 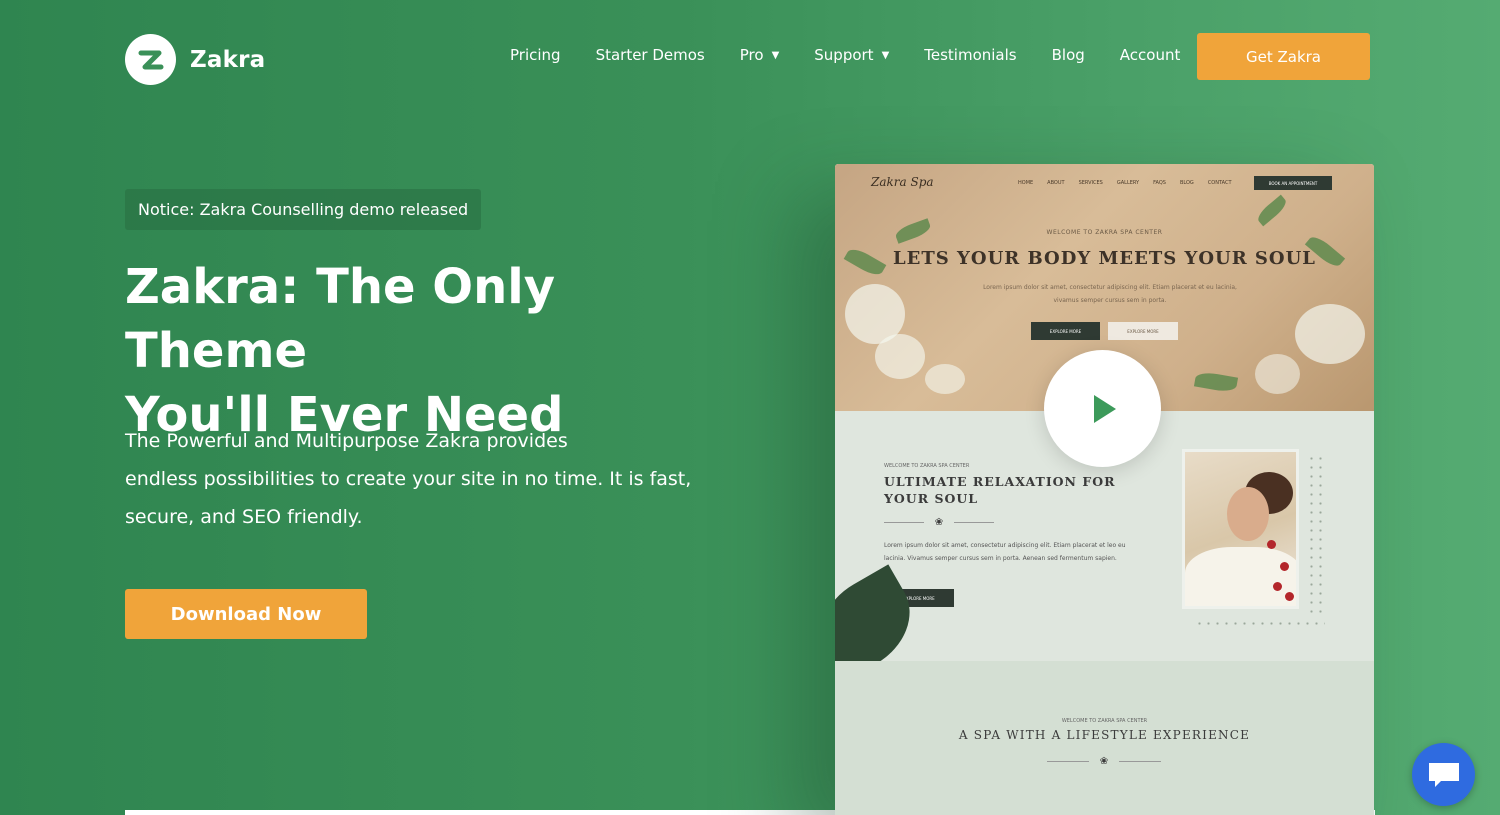 What do you see at coordinates (1104, 721) in the screenshot?
I see `preview-s3-welcome: WELCOME TO ZAKRA SPA CENTER` at bounding box center [1104, 721].